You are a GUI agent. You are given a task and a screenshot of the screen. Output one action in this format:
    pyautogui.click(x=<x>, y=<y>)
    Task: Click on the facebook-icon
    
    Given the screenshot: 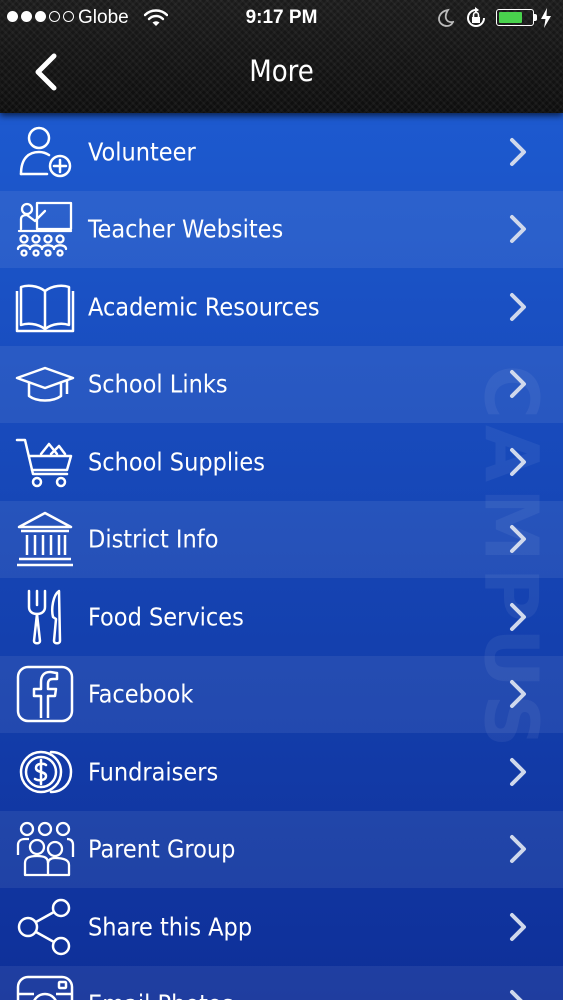 What is the action you would take?
    pyautogui.click(x=45, y=694)
    